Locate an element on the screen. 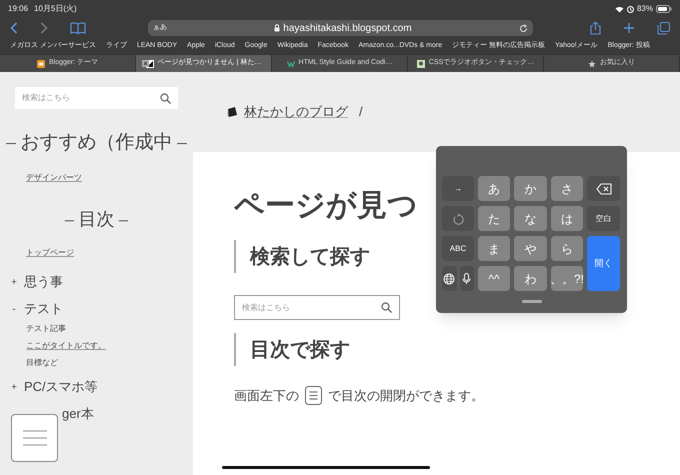 Image resolution: width=680 pixels, height=475 pixels. hint-text: 画面左下の is located at coordinates (266, 396).